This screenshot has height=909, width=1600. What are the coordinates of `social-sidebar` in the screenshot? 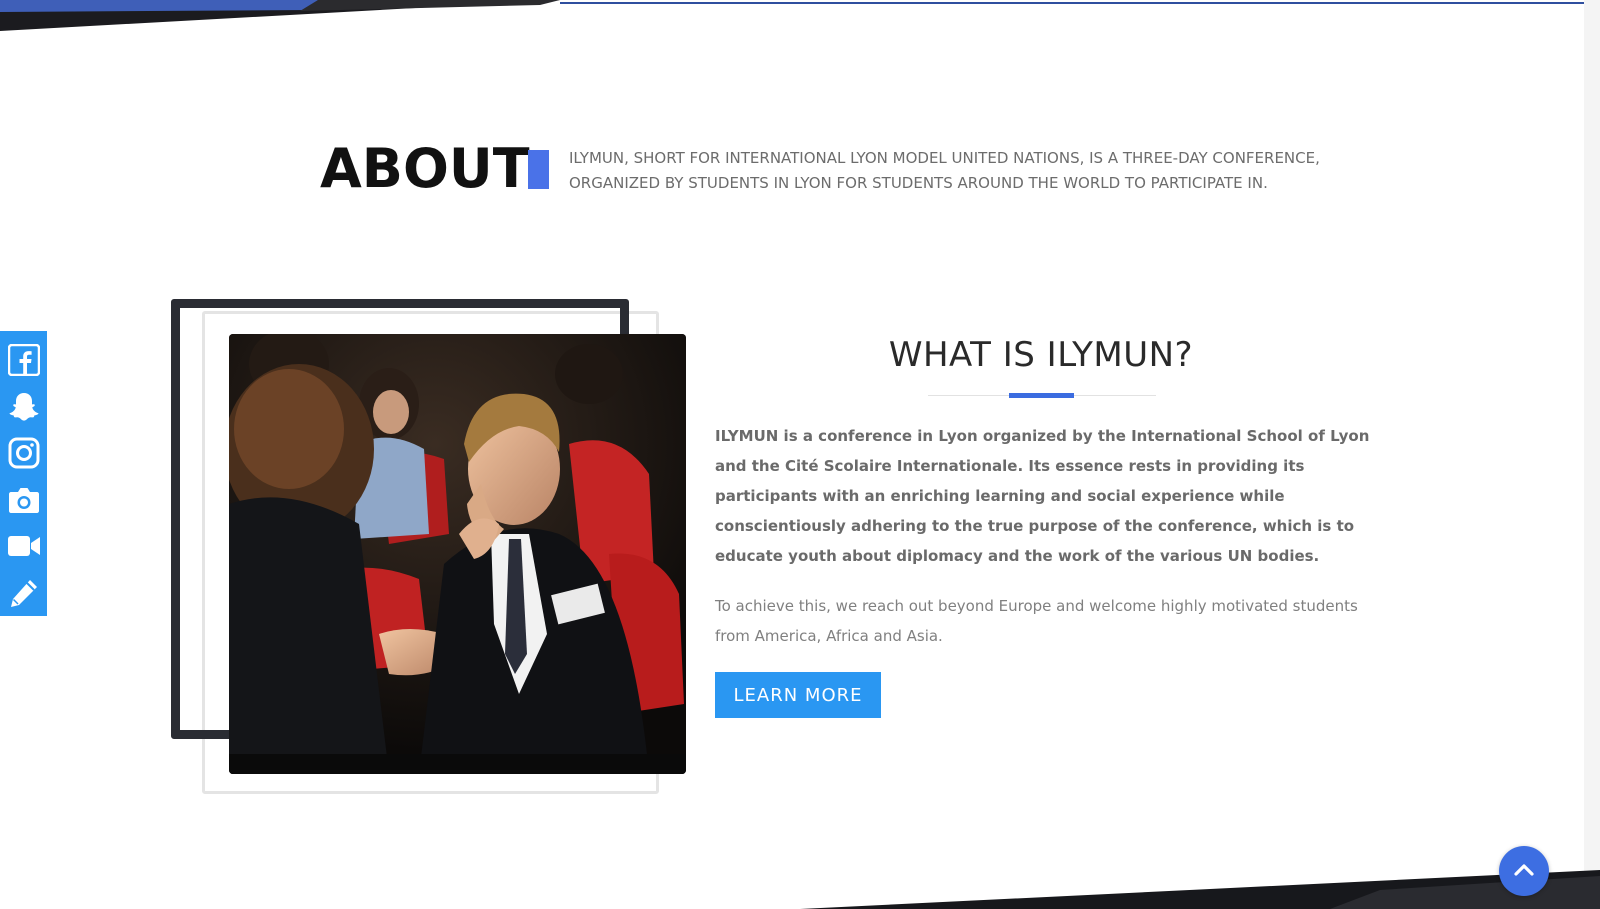 It's located at (23, 473).